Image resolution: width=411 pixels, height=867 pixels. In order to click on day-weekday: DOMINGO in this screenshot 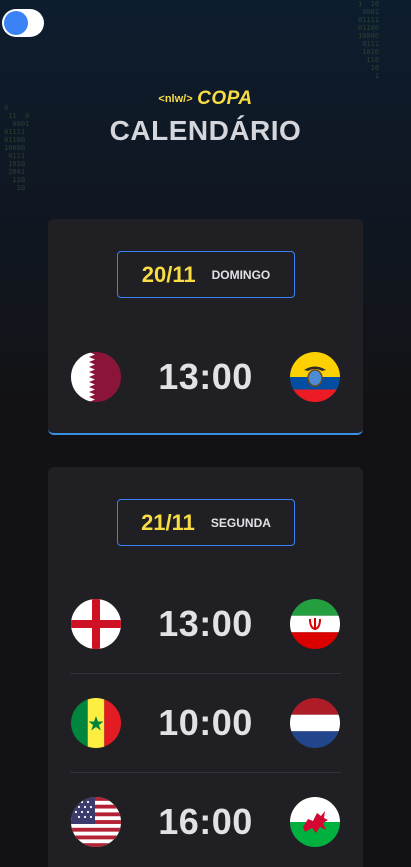, I will do `click(241, 274)`.